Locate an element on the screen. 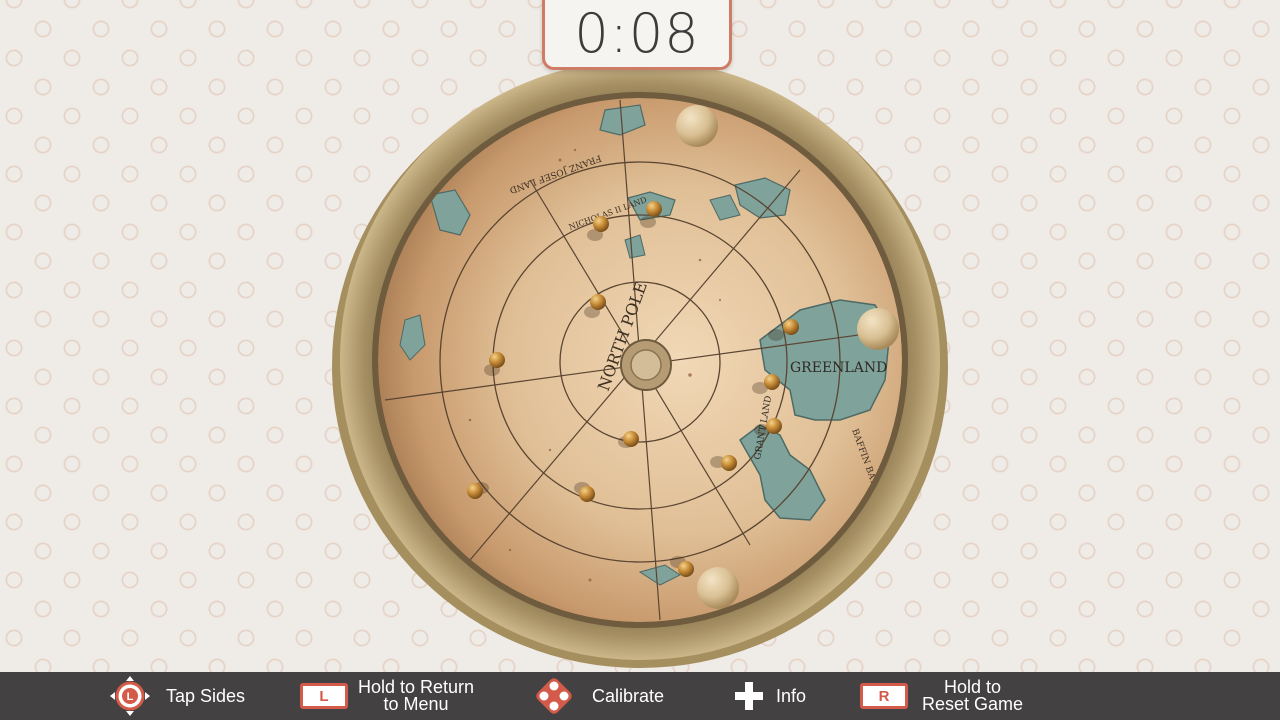 This screenshot has width=1280, height=720. timer-value: 0:08 is located at coordinates (637, 33).